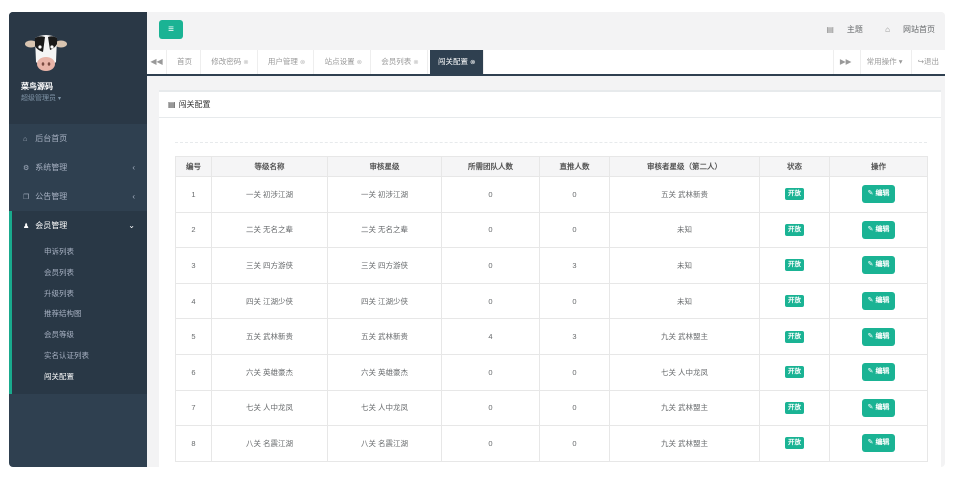 The width and height of the screenshot is (958, 477). I want to click on submenu-item-referral-tree: 推荐结构图, so click(79, 314).